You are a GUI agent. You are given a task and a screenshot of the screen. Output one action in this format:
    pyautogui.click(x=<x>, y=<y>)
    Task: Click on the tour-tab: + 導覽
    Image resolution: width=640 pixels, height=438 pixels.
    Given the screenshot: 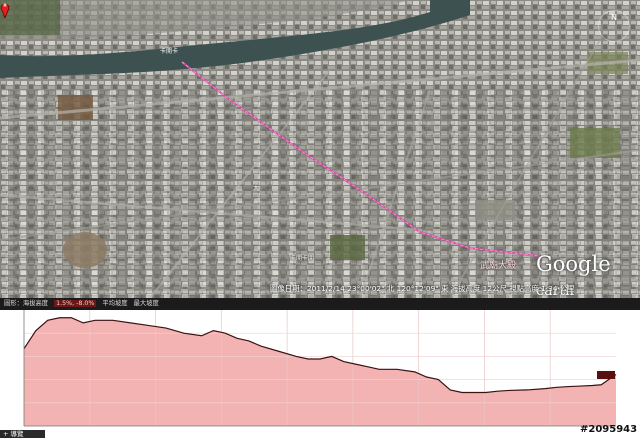 What is the action you would take?
    pyautogui.click(x=22, y=434)
    